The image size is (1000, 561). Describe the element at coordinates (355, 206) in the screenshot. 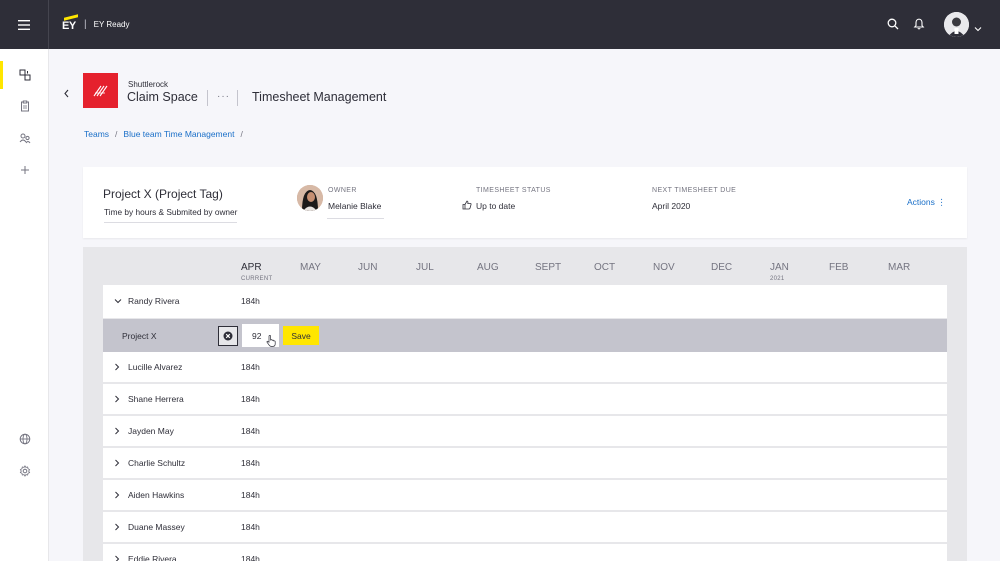

I see `owner-name: Melanie Blake` at that location.